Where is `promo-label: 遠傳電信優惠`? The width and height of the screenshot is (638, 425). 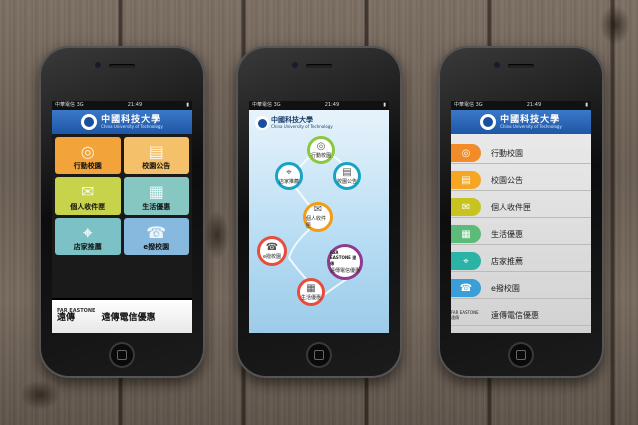
promo-label: 遠傳電信優惠 is located at coordinates (128, 318).